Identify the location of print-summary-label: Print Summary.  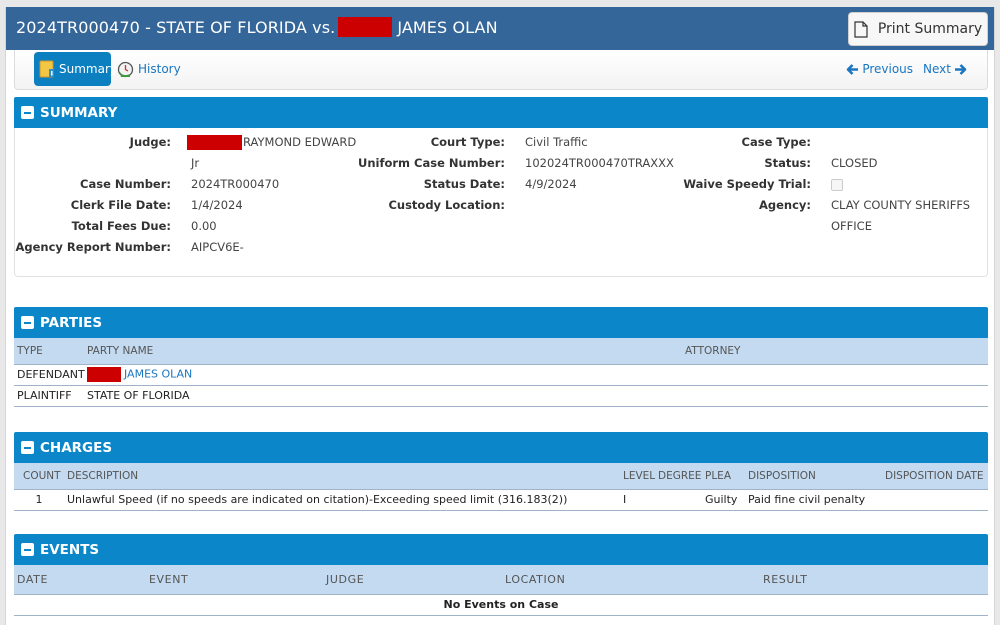
(930, 29).